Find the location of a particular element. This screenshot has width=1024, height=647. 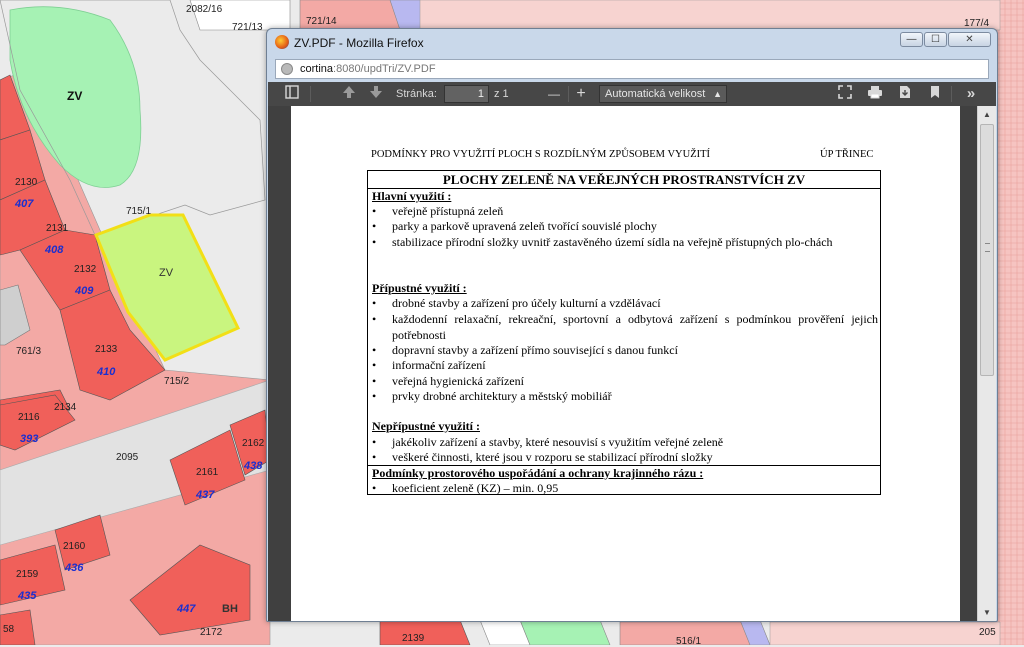

presentation-mode-icon is located at coordinates (845, 94).